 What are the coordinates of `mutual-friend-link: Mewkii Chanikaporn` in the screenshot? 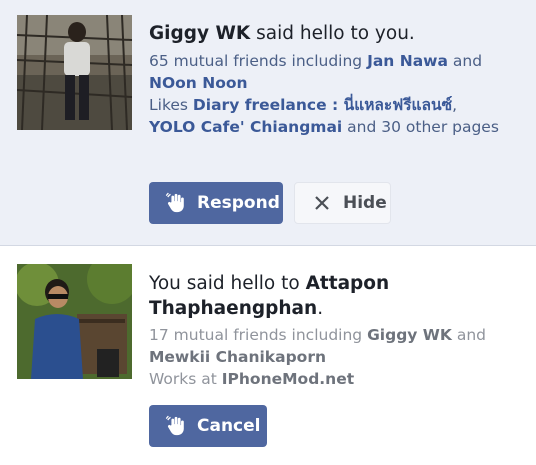 It's located at (237, 357).